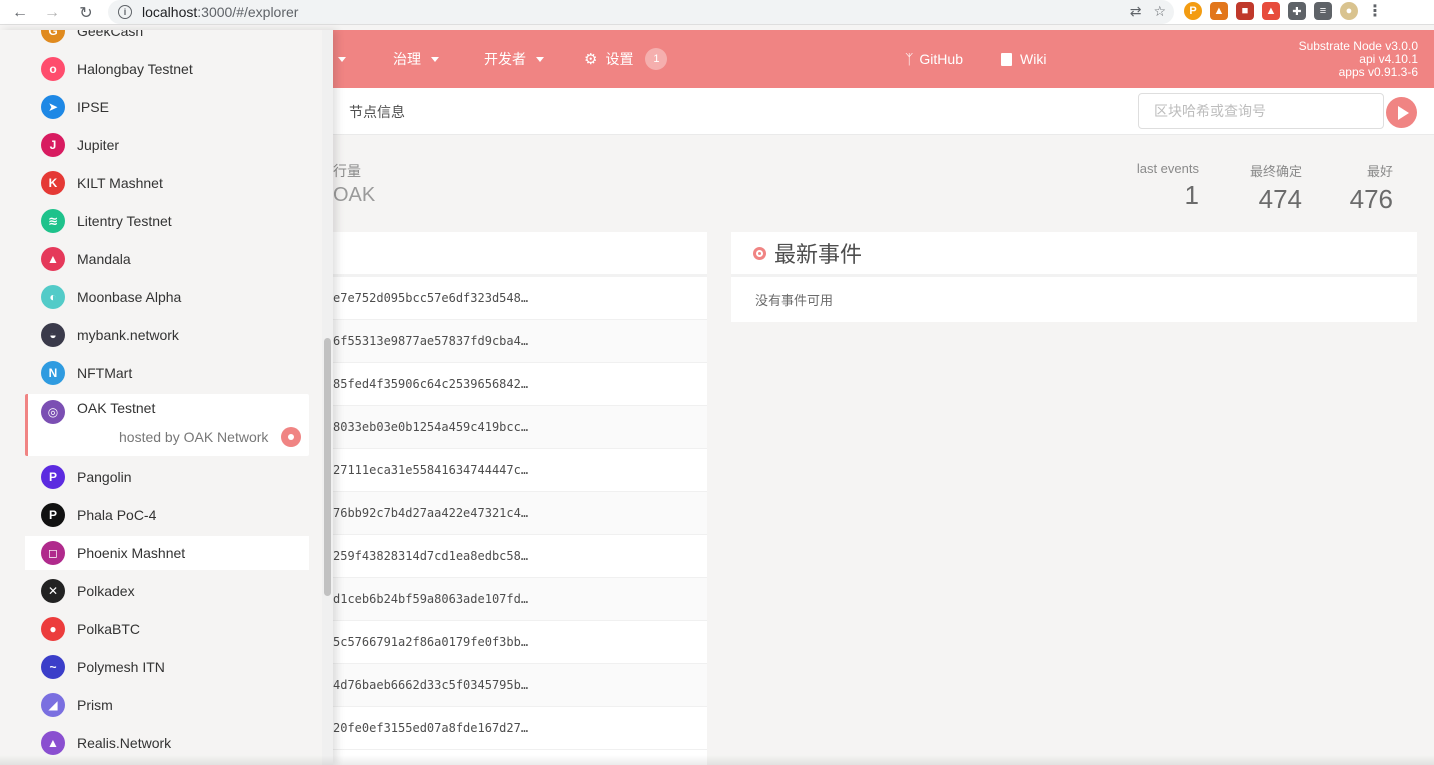 The image size is (1434, 765). I want to click on chain-name: Phala PoC-4, so click(117, 515).